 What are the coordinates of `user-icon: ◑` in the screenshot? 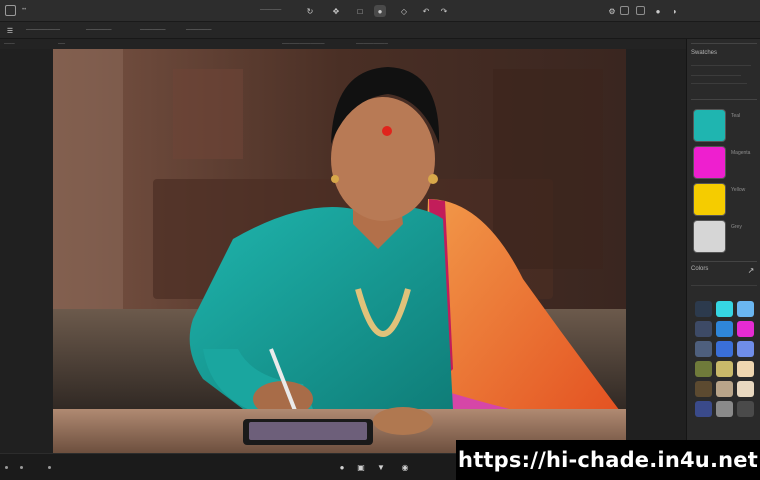 It's located at (674, 11).